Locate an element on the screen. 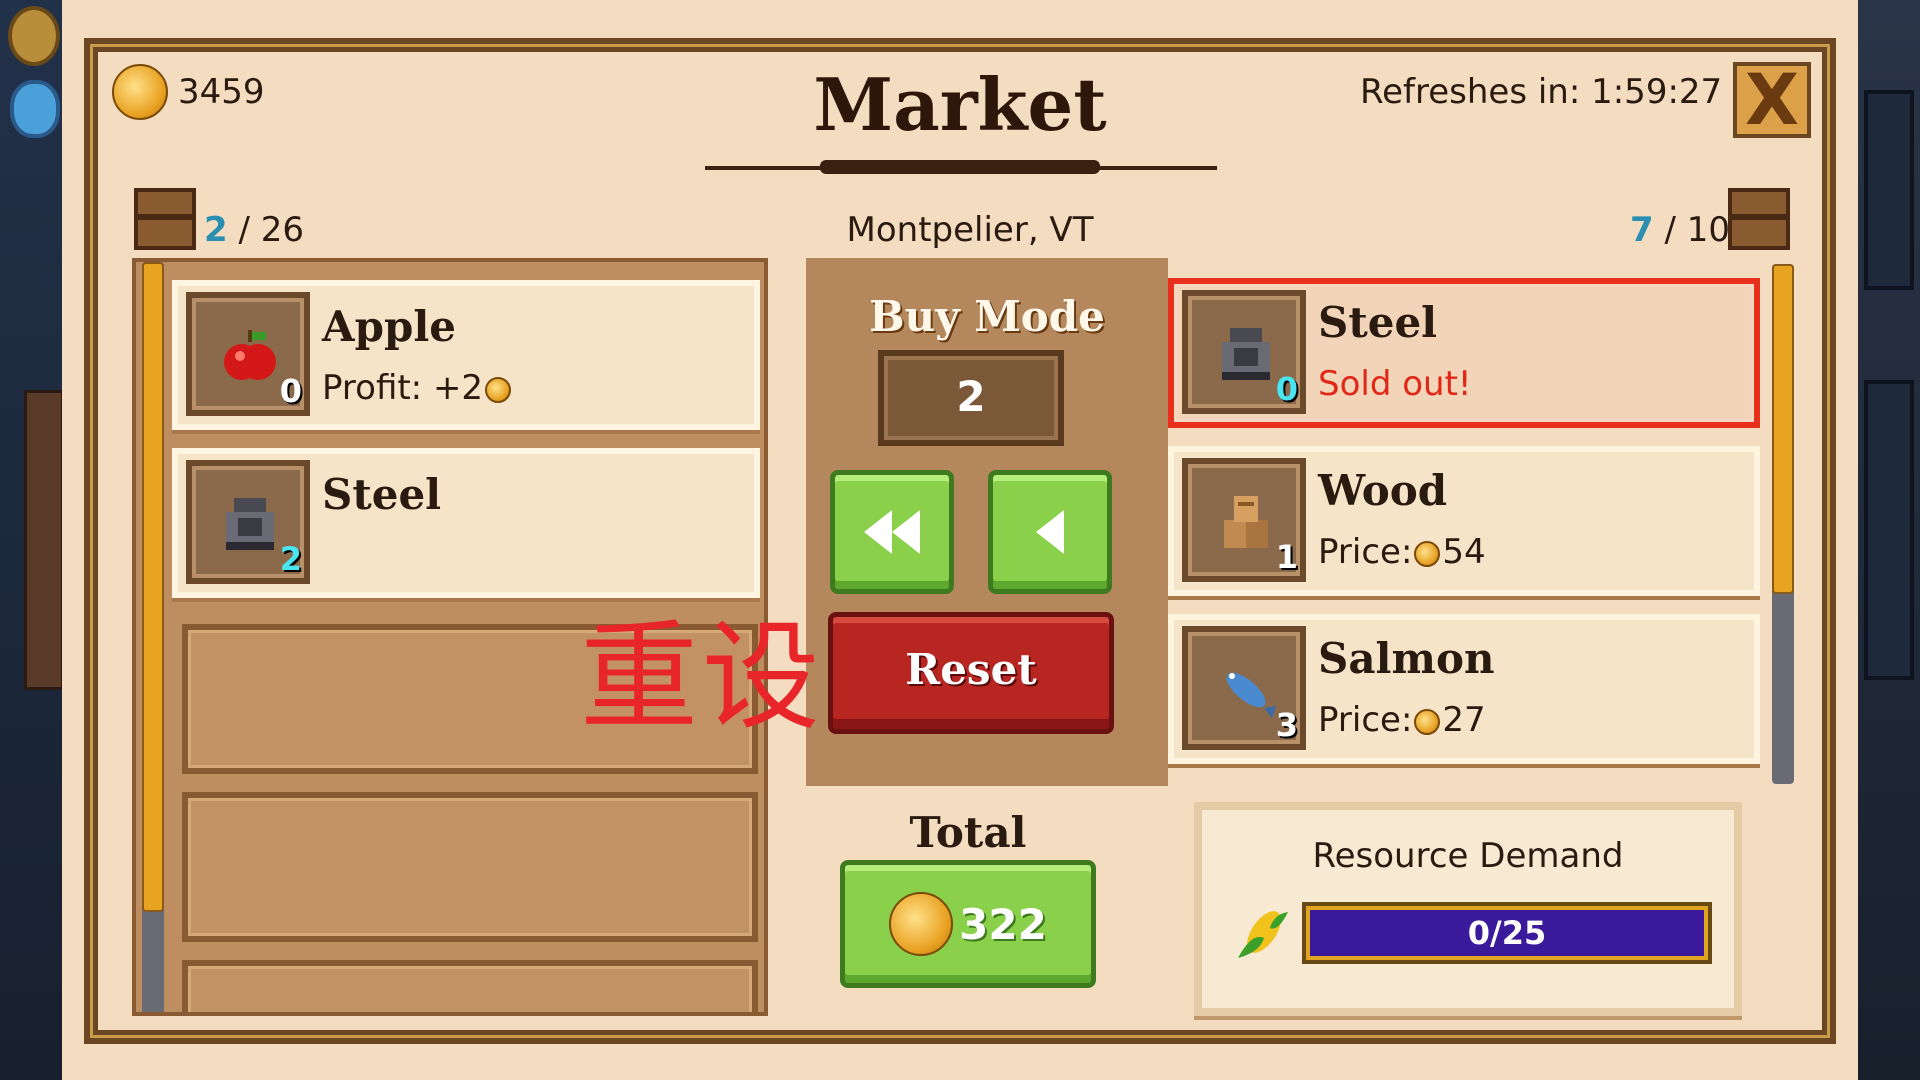  corn-icon is located at coordinates (1263, 933).